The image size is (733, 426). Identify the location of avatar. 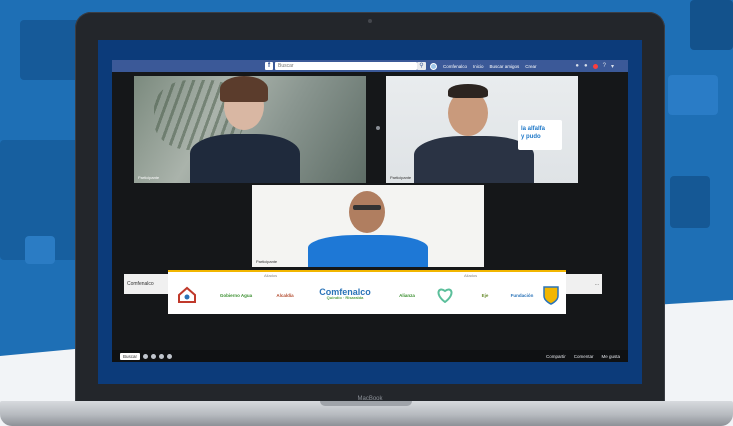
(433, 66).